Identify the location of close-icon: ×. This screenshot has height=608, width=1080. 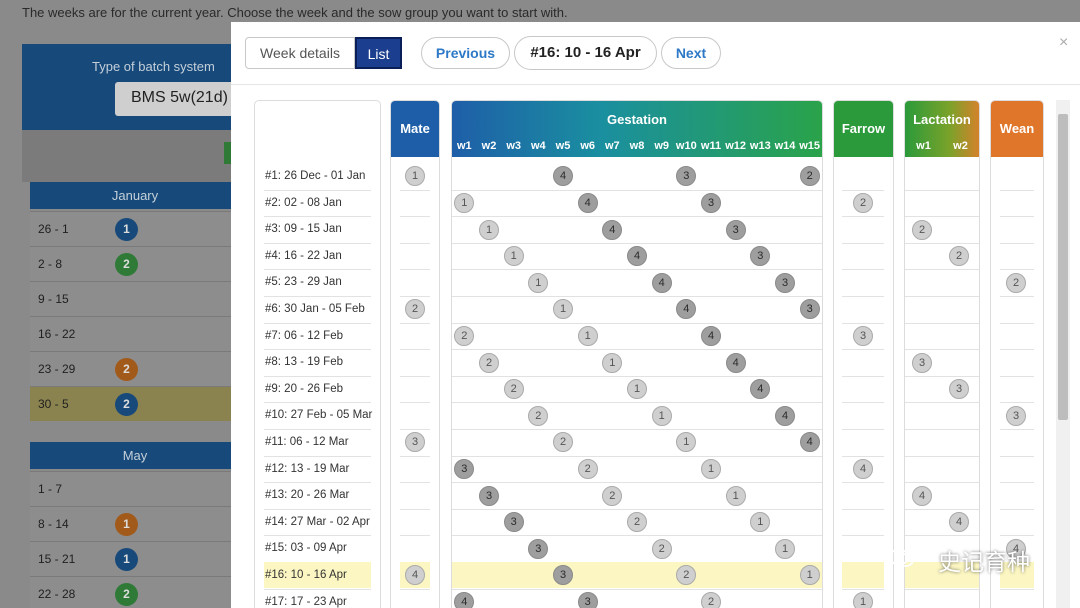
(1063, 43).